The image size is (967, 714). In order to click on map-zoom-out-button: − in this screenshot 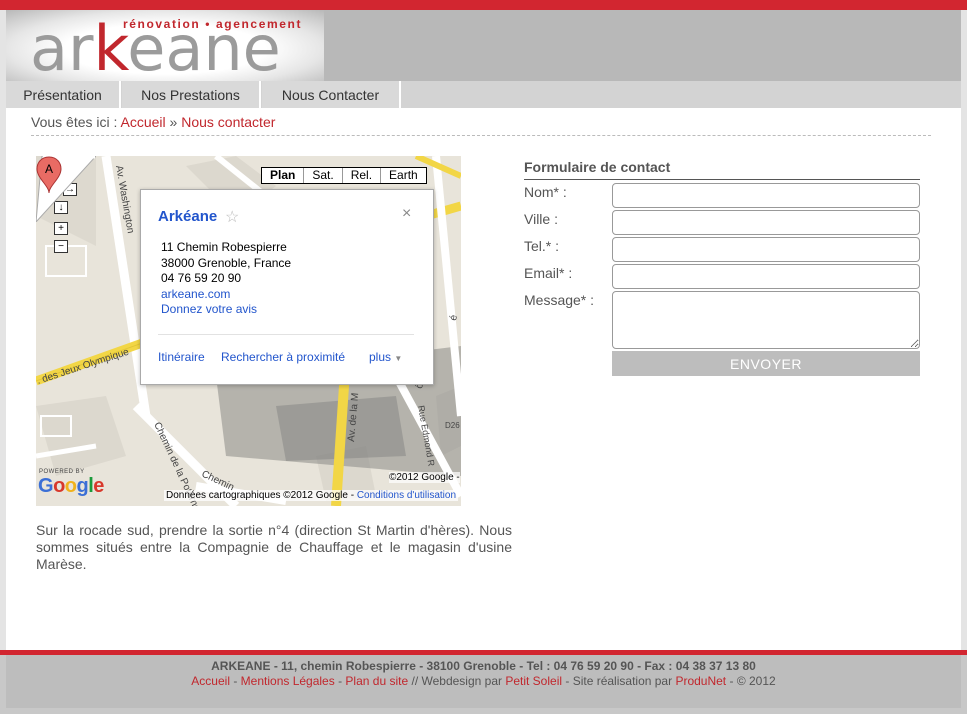, I will do `click(61, 246)`.